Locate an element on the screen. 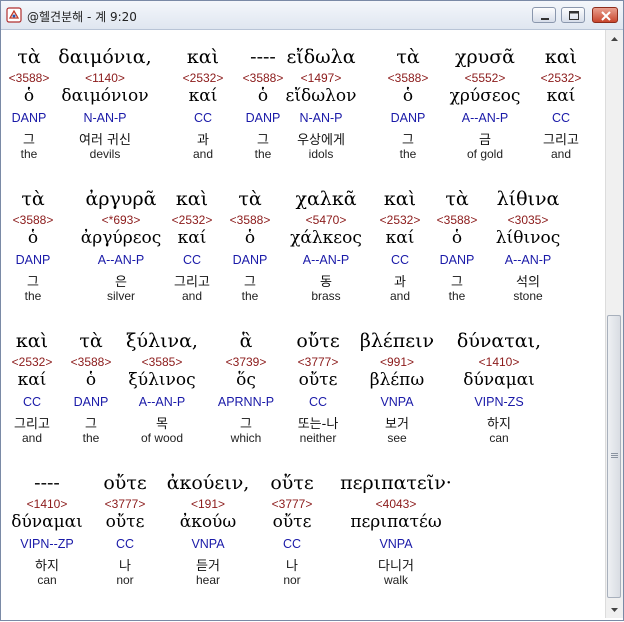 The width and height of the screenshot is (624, 622). close-icon is located at coordinates (606, 16).